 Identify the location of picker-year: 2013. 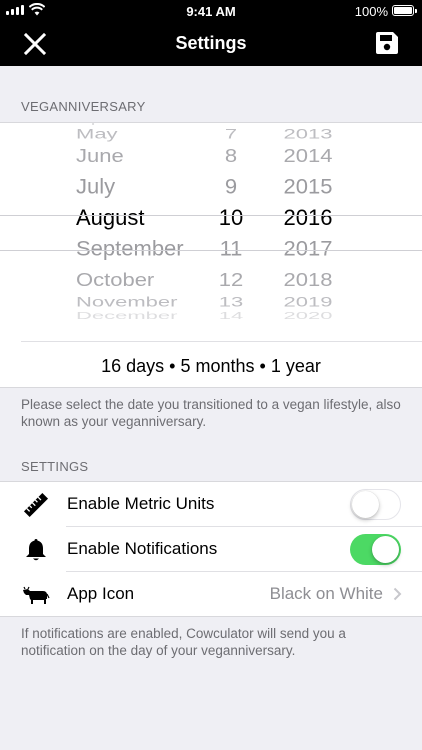
(308, 133).